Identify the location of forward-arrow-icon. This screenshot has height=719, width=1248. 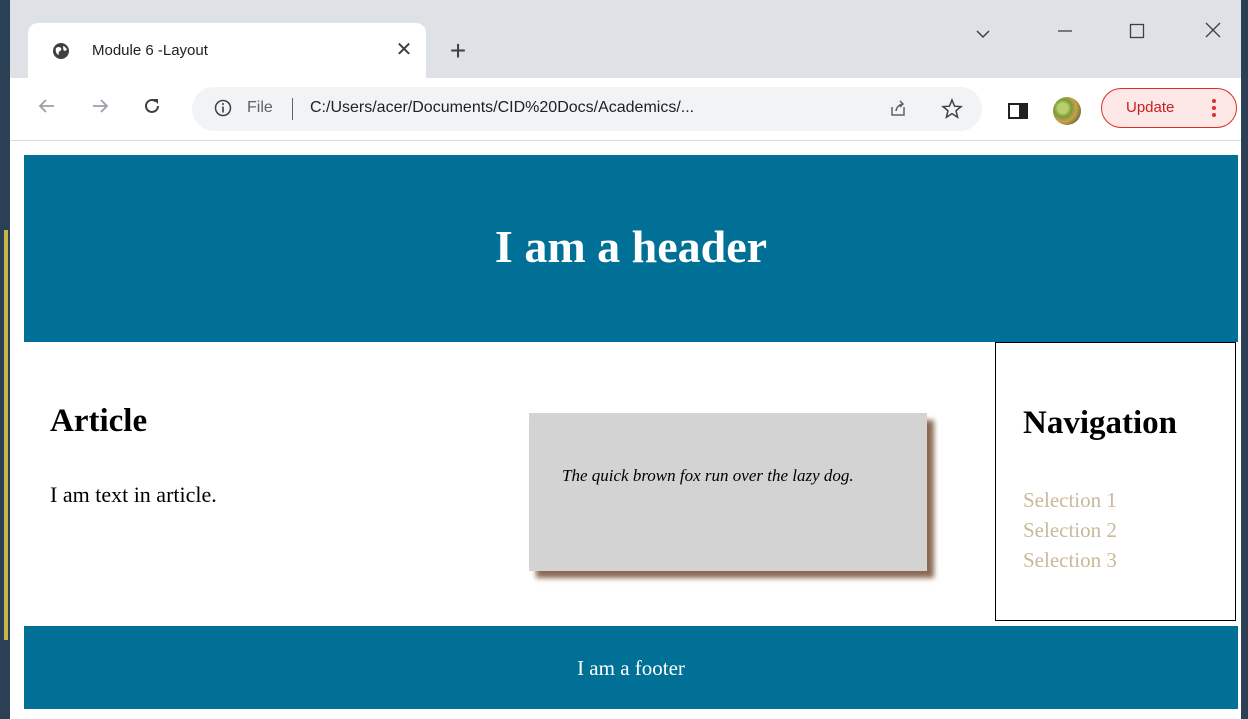
(100, 109).